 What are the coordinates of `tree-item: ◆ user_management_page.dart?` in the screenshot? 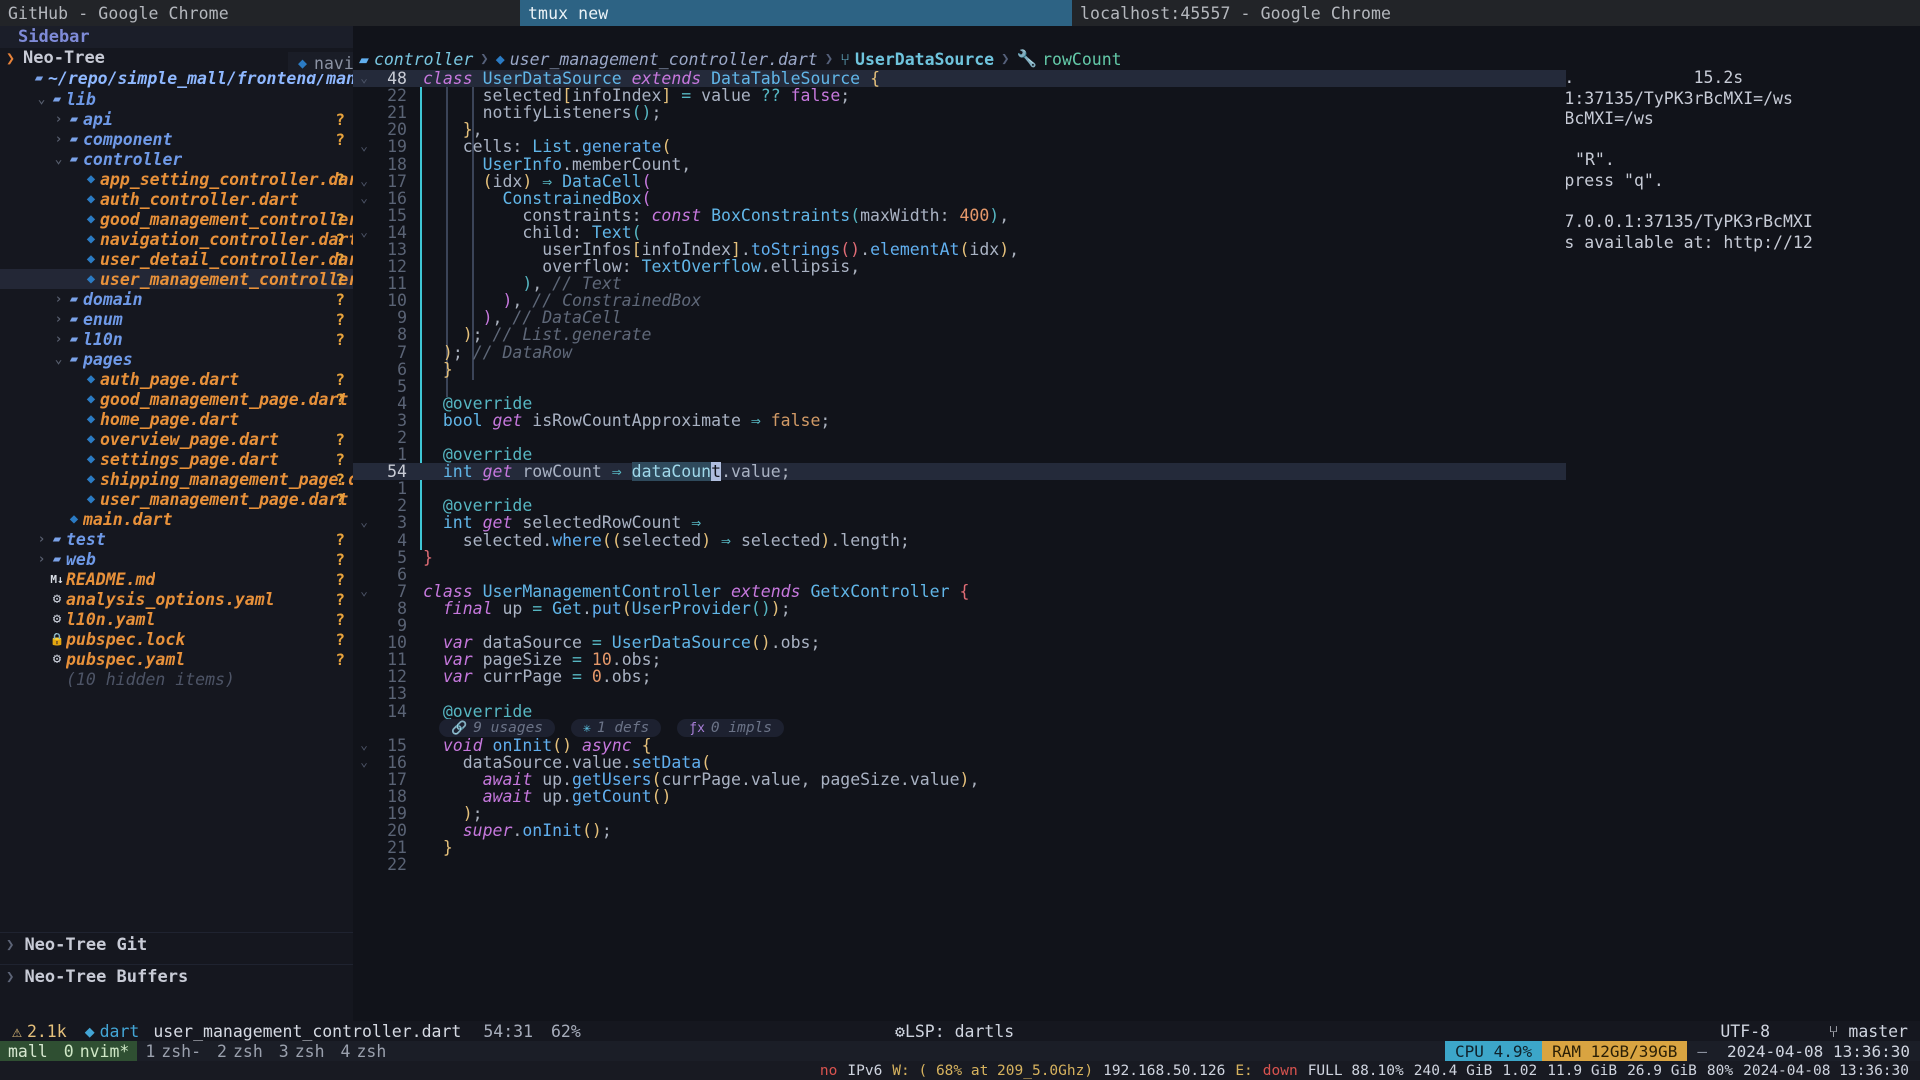 It's located at (176, 499).